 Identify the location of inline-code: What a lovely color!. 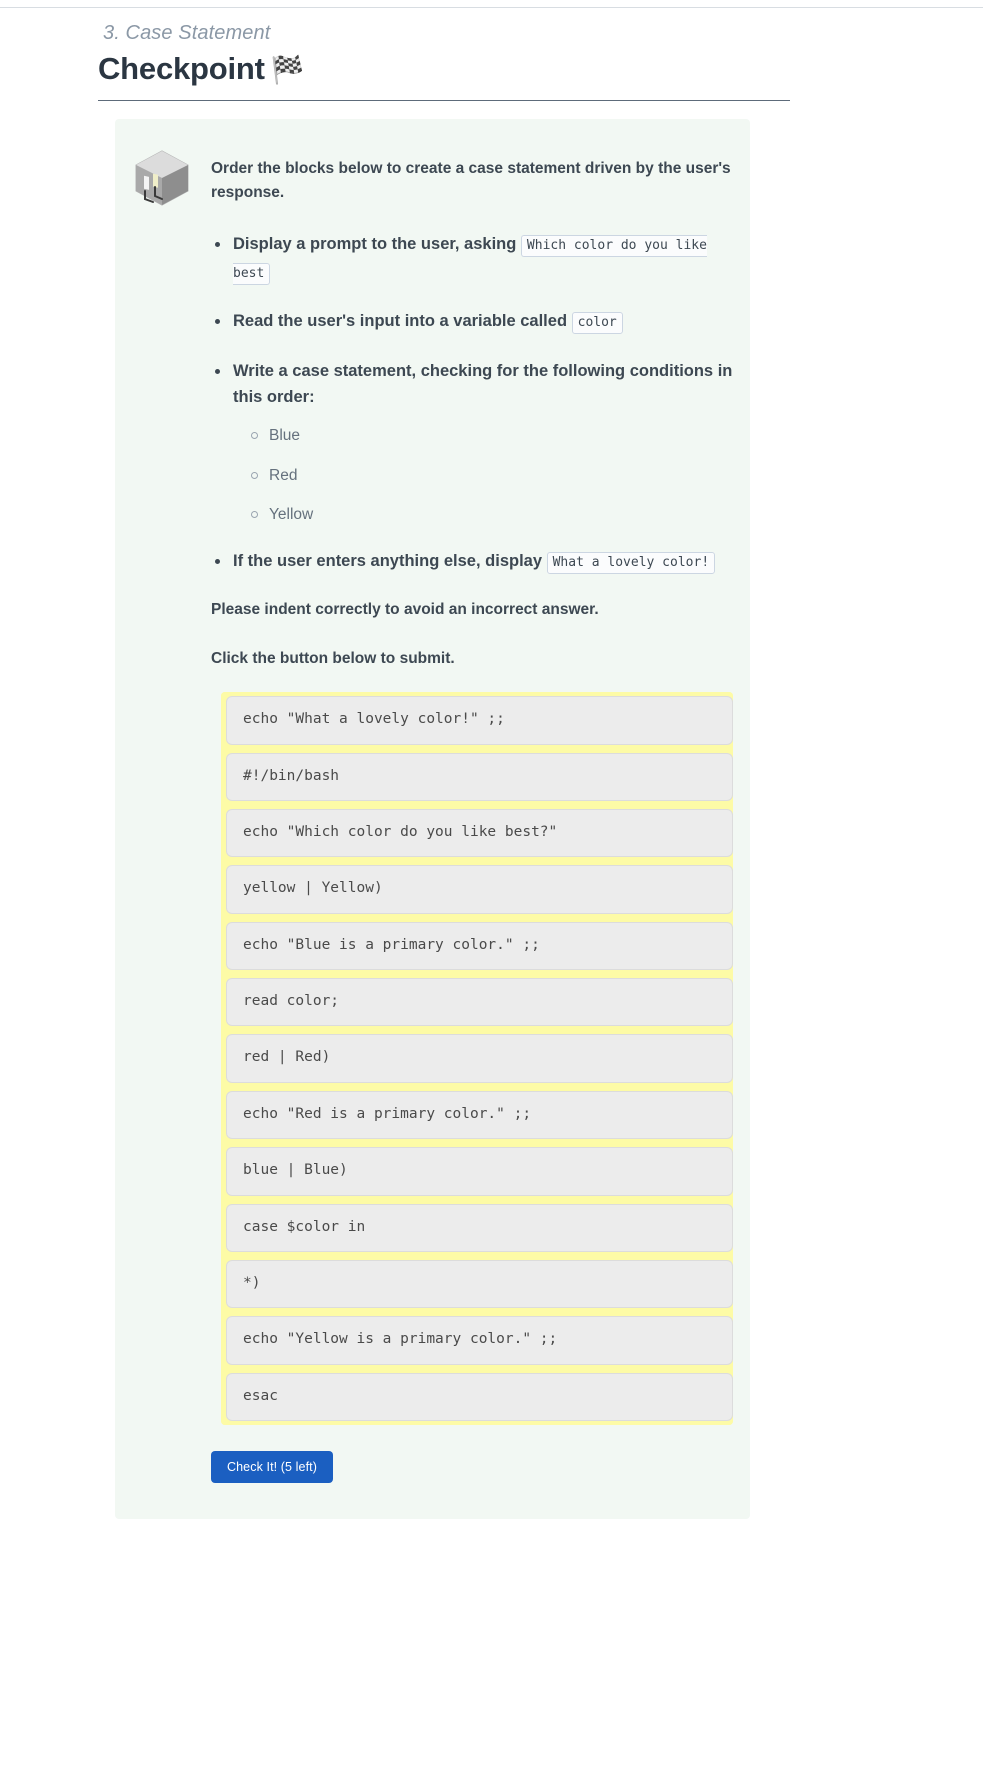
(631, 562).